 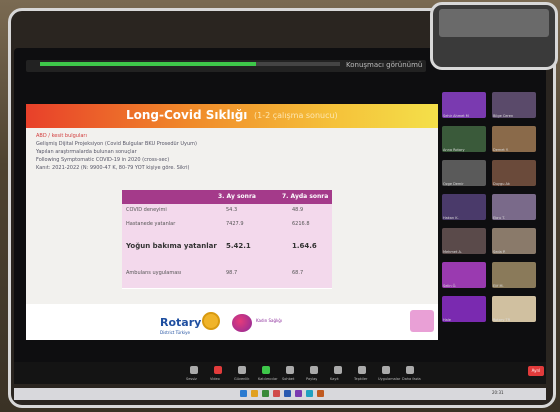 I want to click on record-icon, so click(x=338, y=370).